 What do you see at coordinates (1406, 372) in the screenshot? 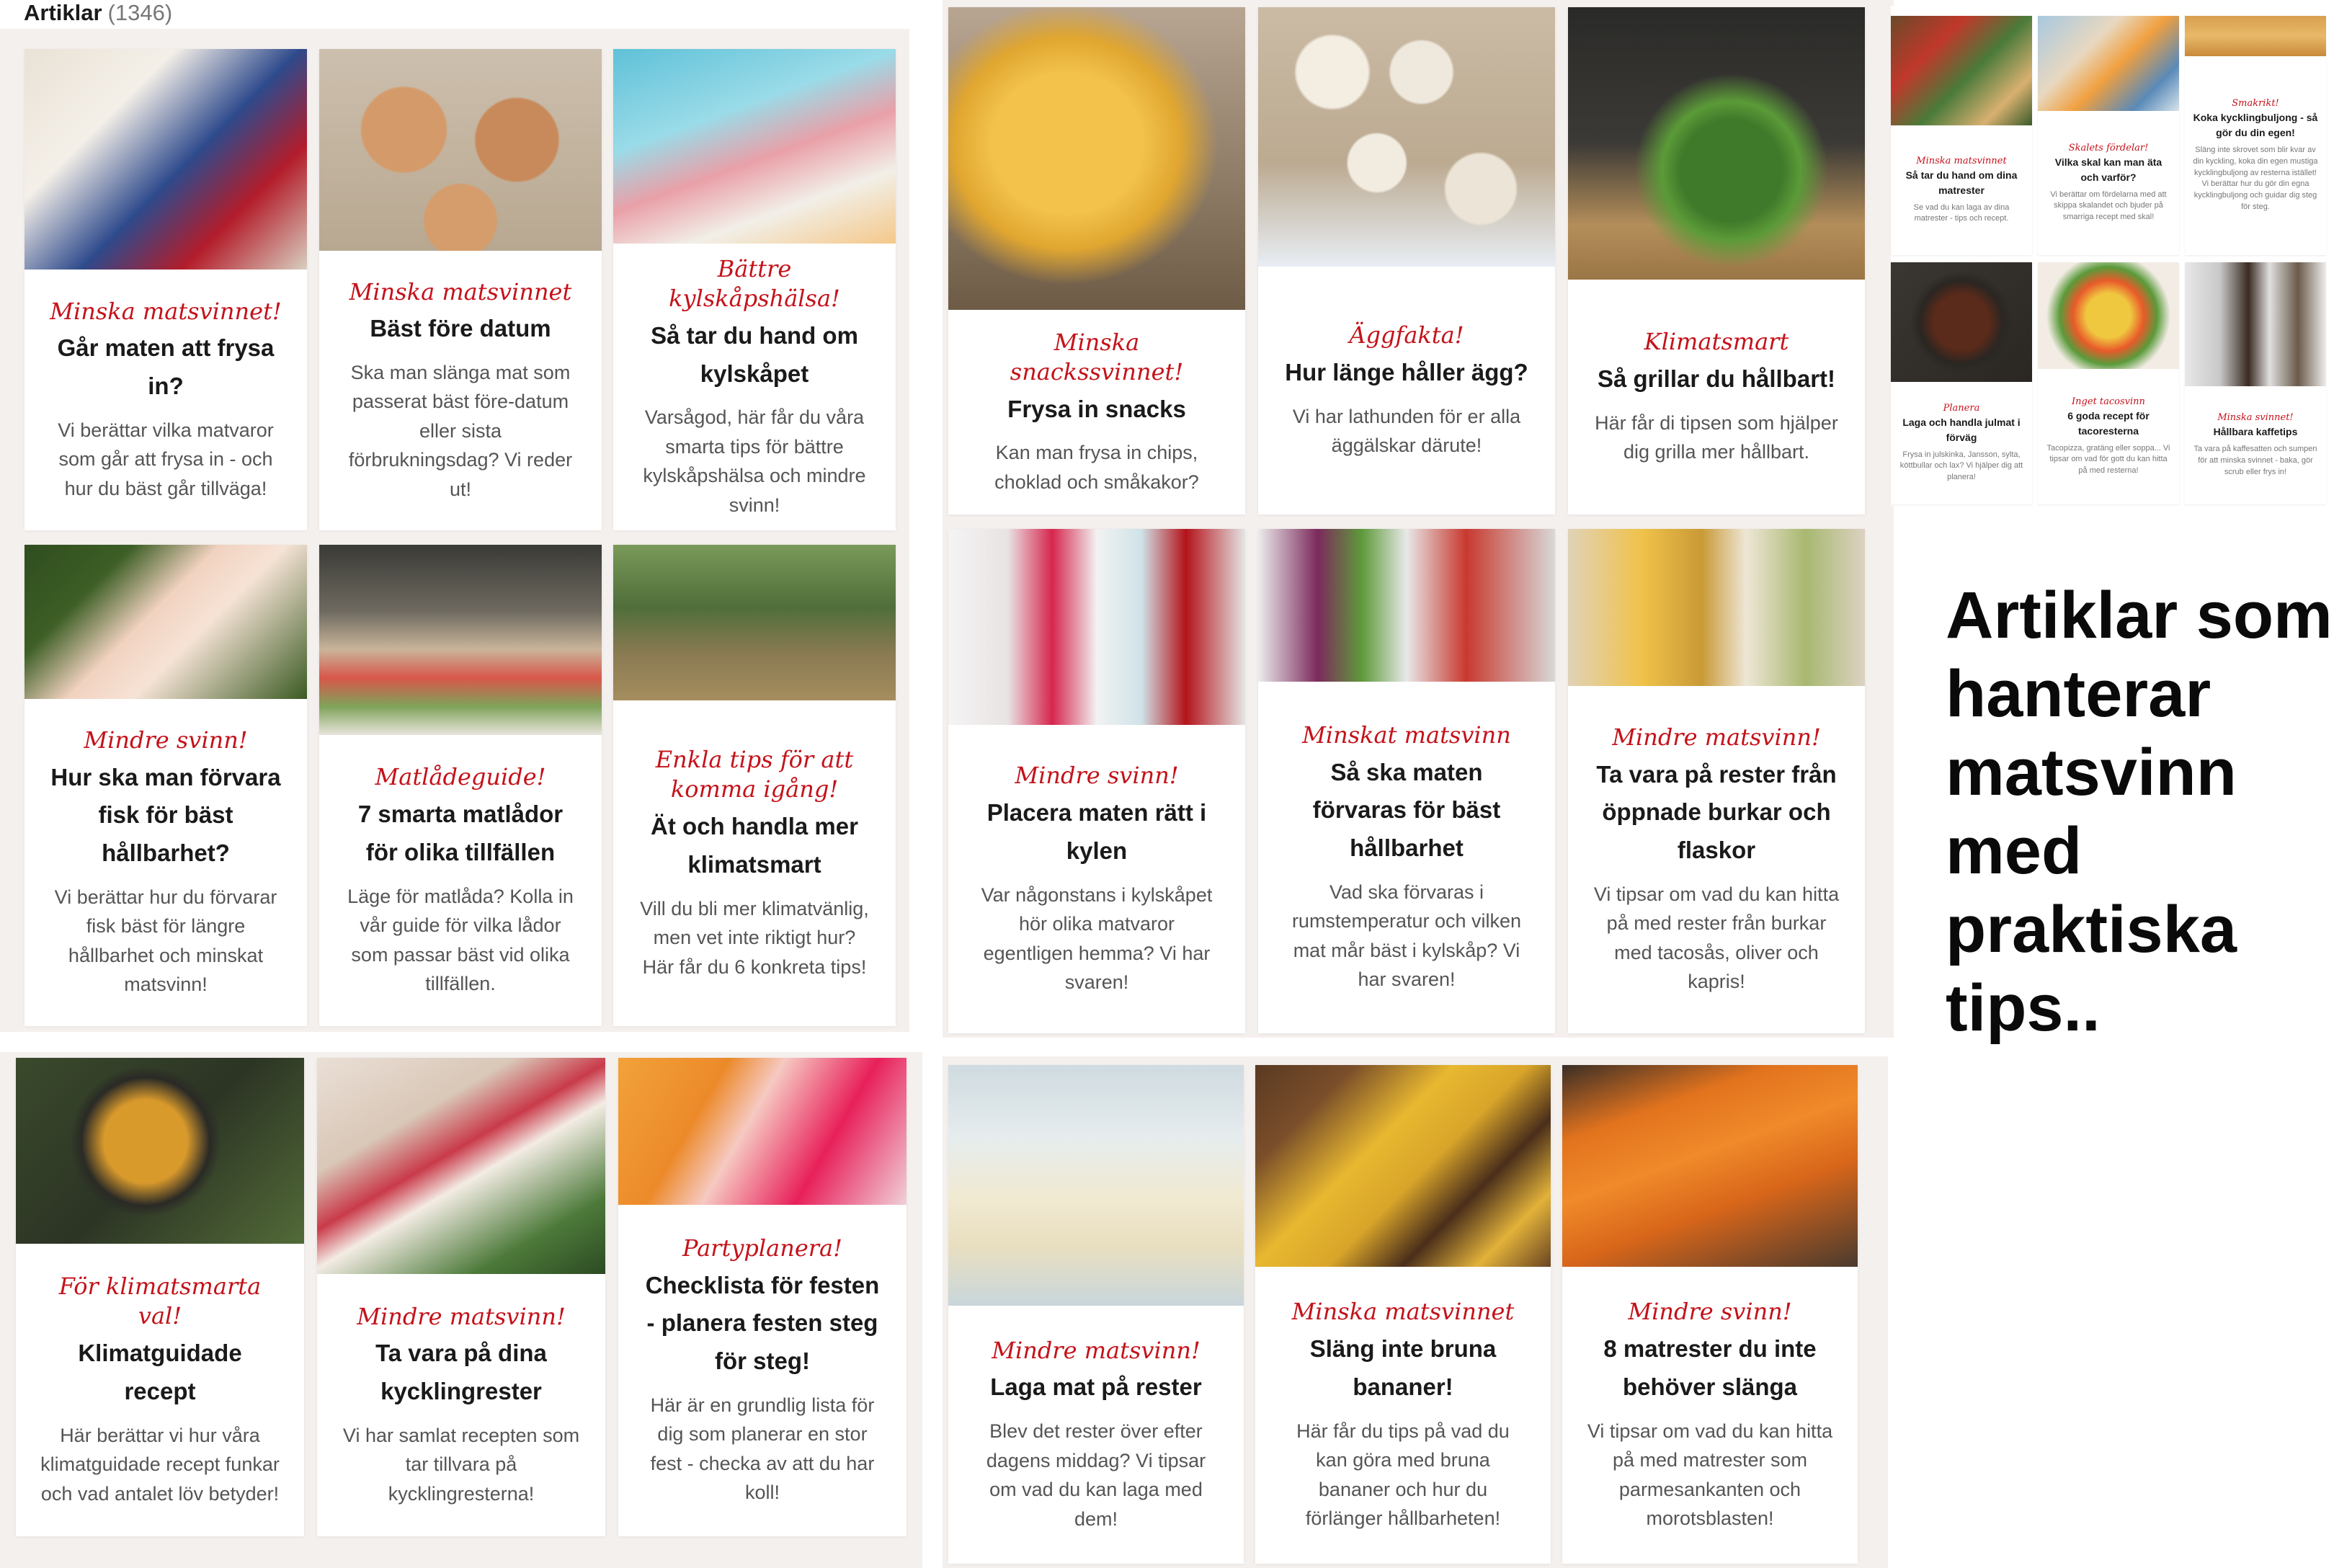
I see `article-title: Hur länge håller ägg?` at bounding box center [1406, 372].